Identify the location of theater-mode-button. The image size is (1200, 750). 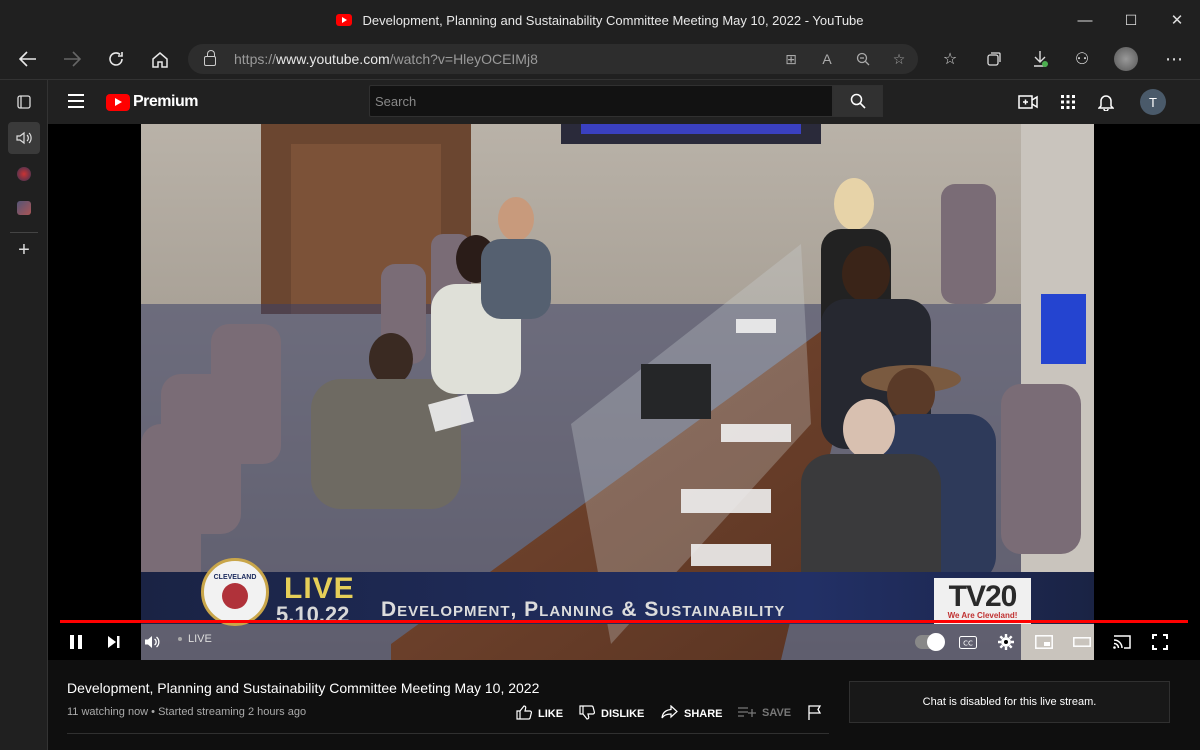
(1082, 642).